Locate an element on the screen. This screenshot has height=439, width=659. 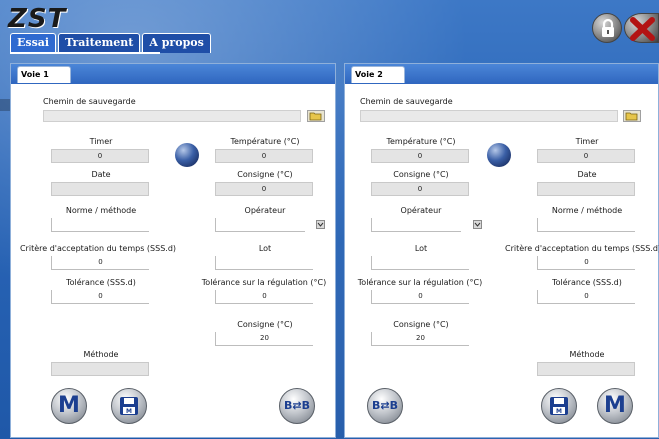
voie-1-tab: Voie 1 is located at coordinates (44, 74).